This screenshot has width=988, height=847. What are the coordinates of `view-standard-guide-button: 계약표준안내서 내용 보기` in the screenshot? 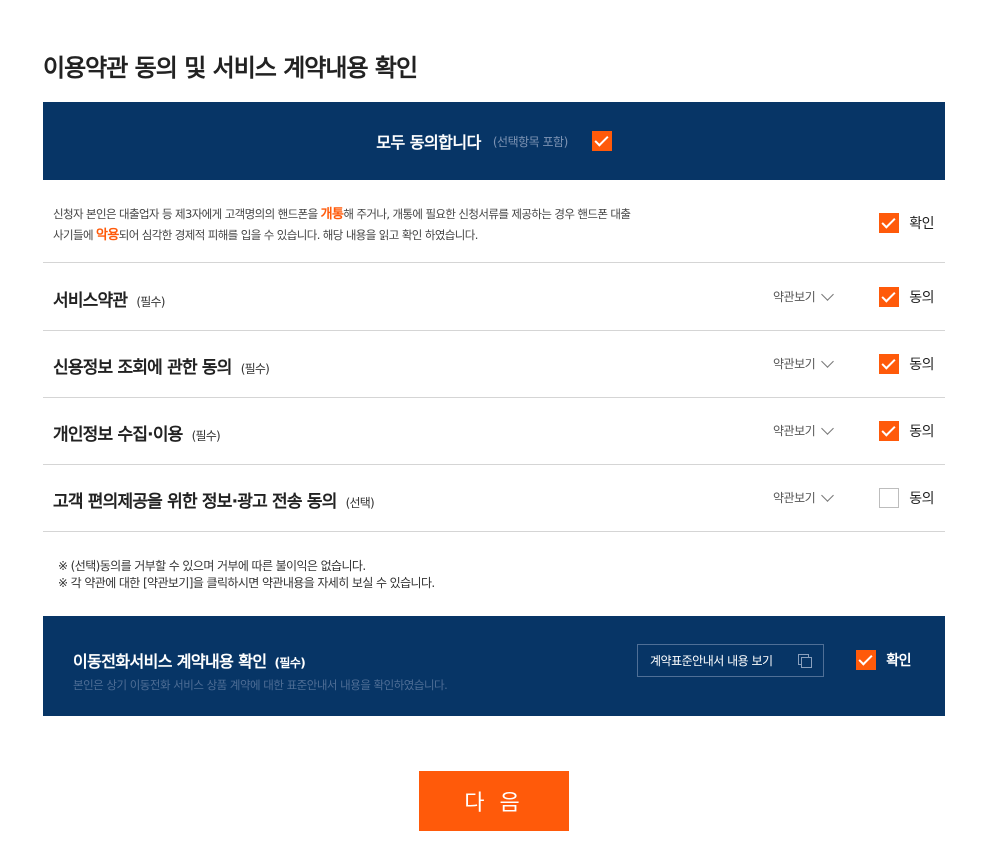 It's located at (730, 660).